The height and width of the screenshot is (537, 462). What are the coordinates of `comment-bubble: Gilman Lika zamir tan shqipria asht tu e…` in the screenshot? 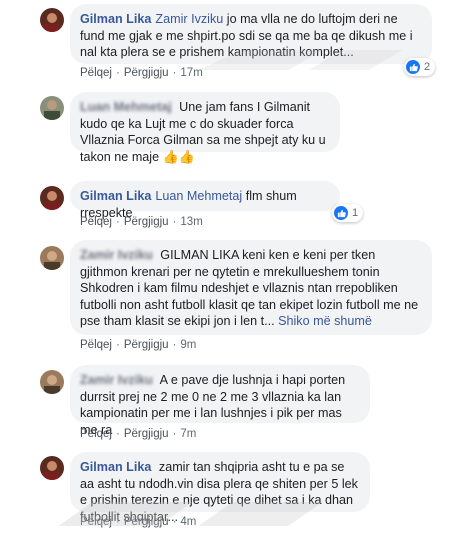 It's located at (220, 488).